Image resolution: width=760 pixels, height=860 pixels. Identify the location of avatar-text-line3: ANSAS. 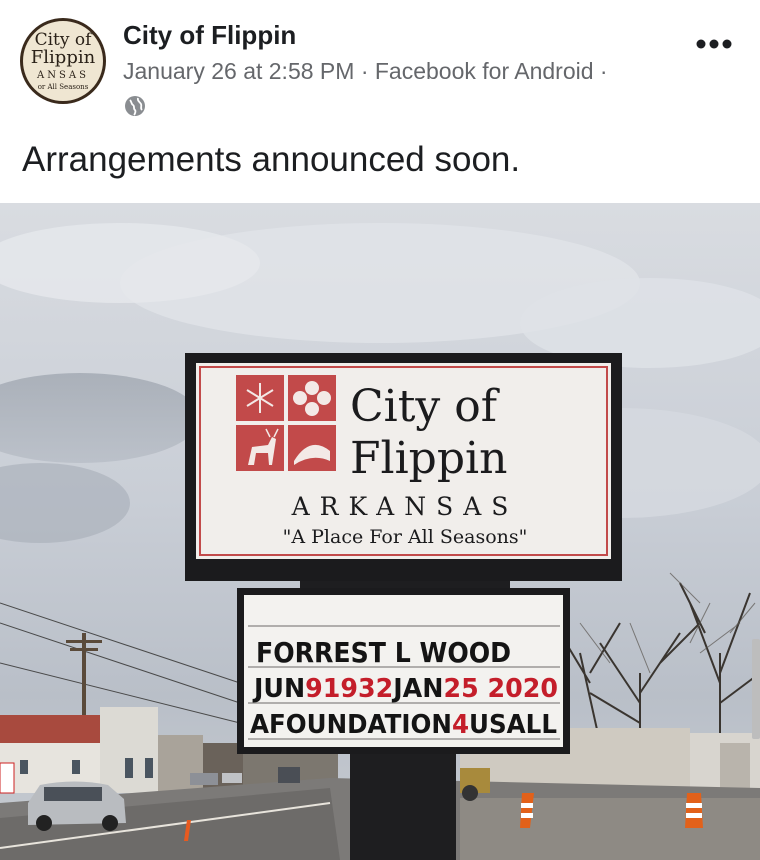
(63, 75).